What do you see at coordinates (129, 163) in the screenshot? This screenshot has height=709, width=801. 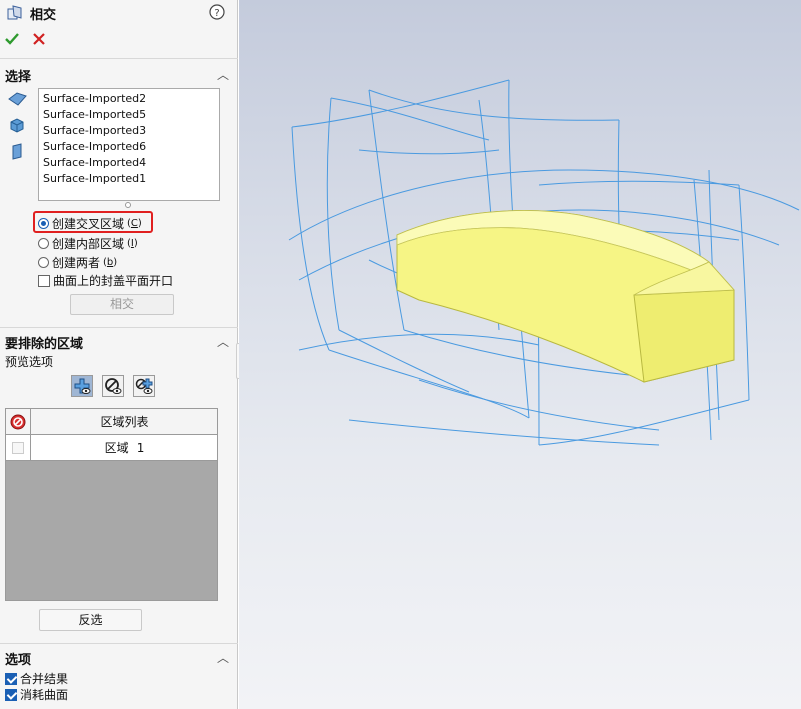 I see `list-item: Surface-Imported4` at bounding box center [129, 163].